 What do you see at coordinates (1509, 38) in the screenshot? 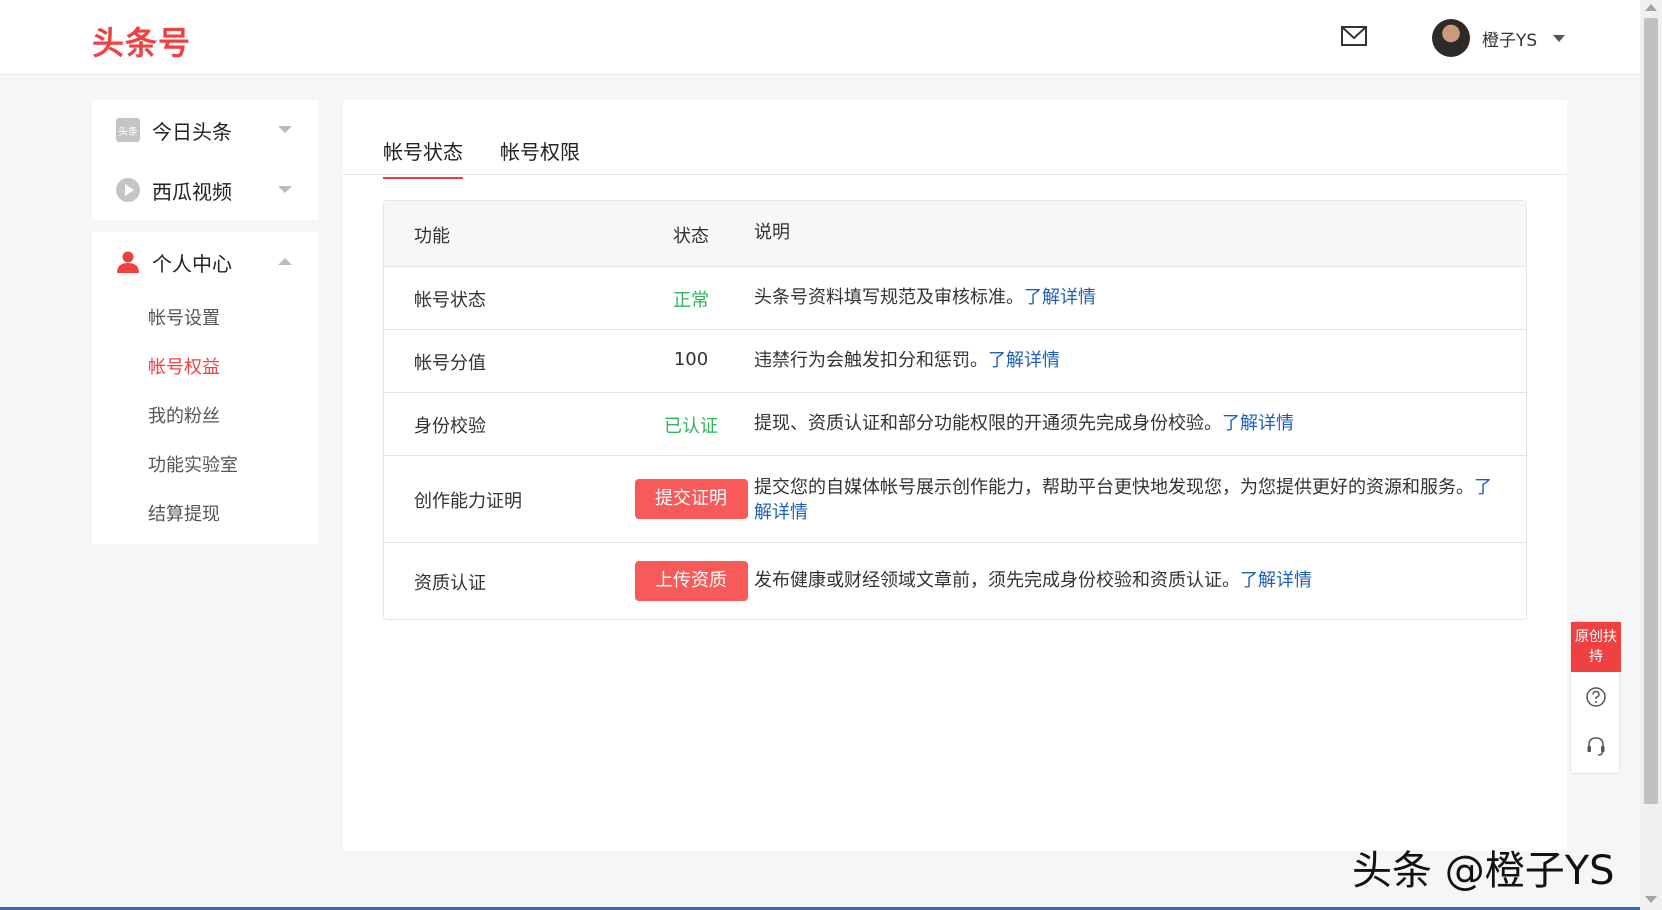
I see `username: 橙子YS` at bounding box center [1509, 38].